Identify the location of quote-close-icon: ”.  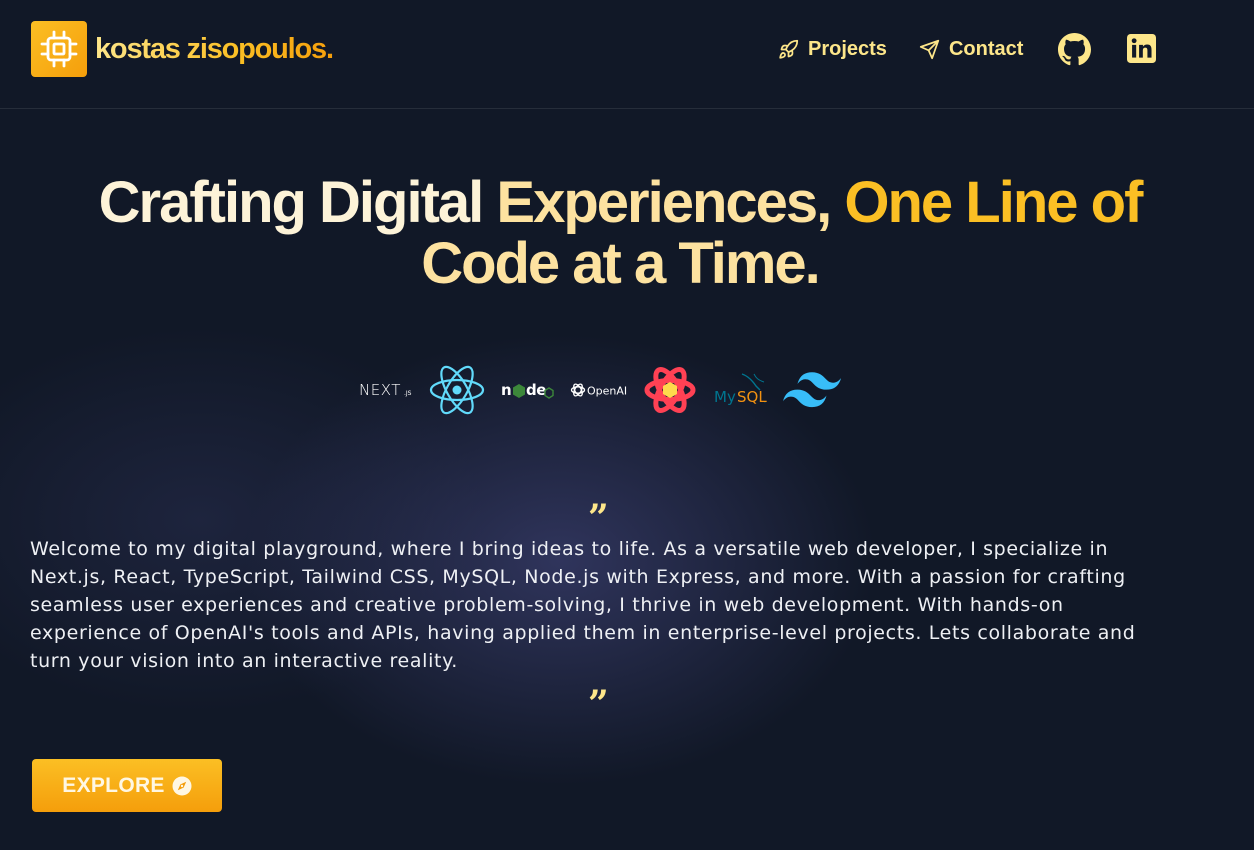
(598, 704).